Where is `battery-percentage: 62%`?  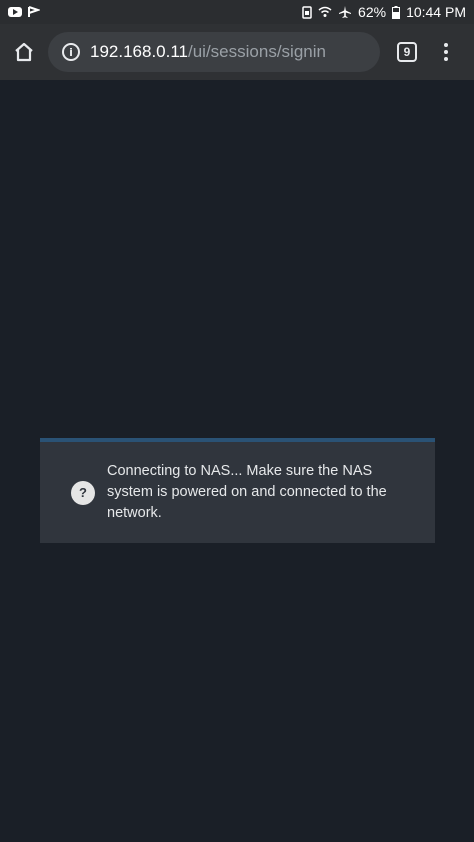
battery-percentage: 62% is located at coordinates (372, 12).